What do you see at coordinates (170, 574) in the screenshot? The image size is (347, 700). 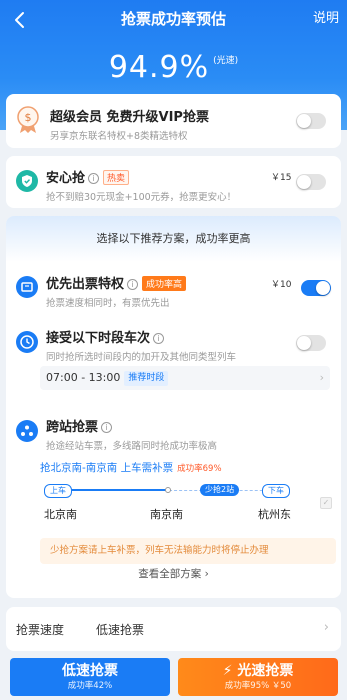 I see `view-all-label: 查看全部方案` at bounding box center [170, 574].